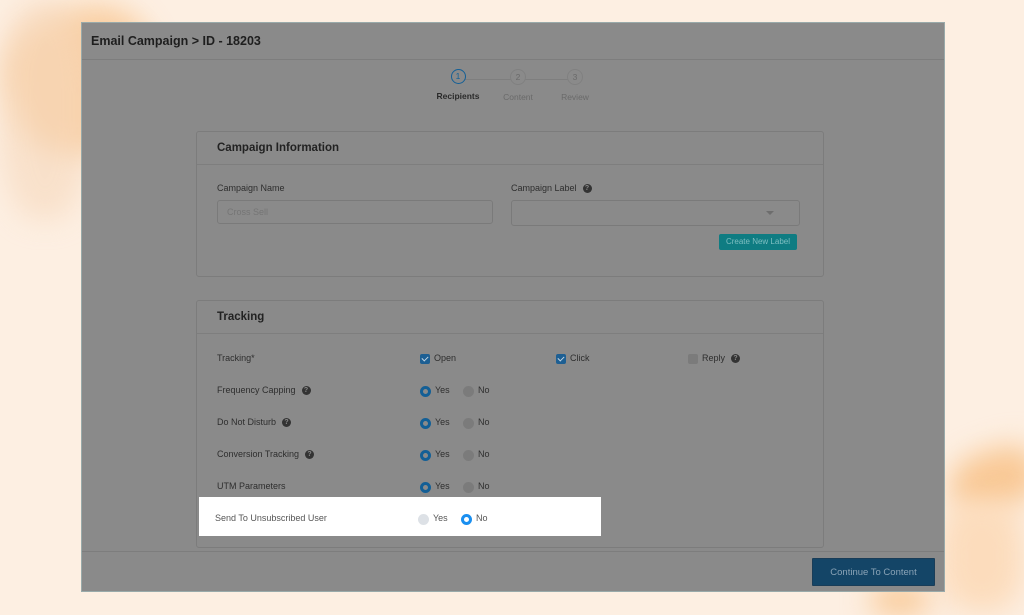 The width and height of the screenshot is (1024, 615). Describe the element at coordinates (251, 486) in the screenshot. I see `row-label: UTM Parameters` at that location.